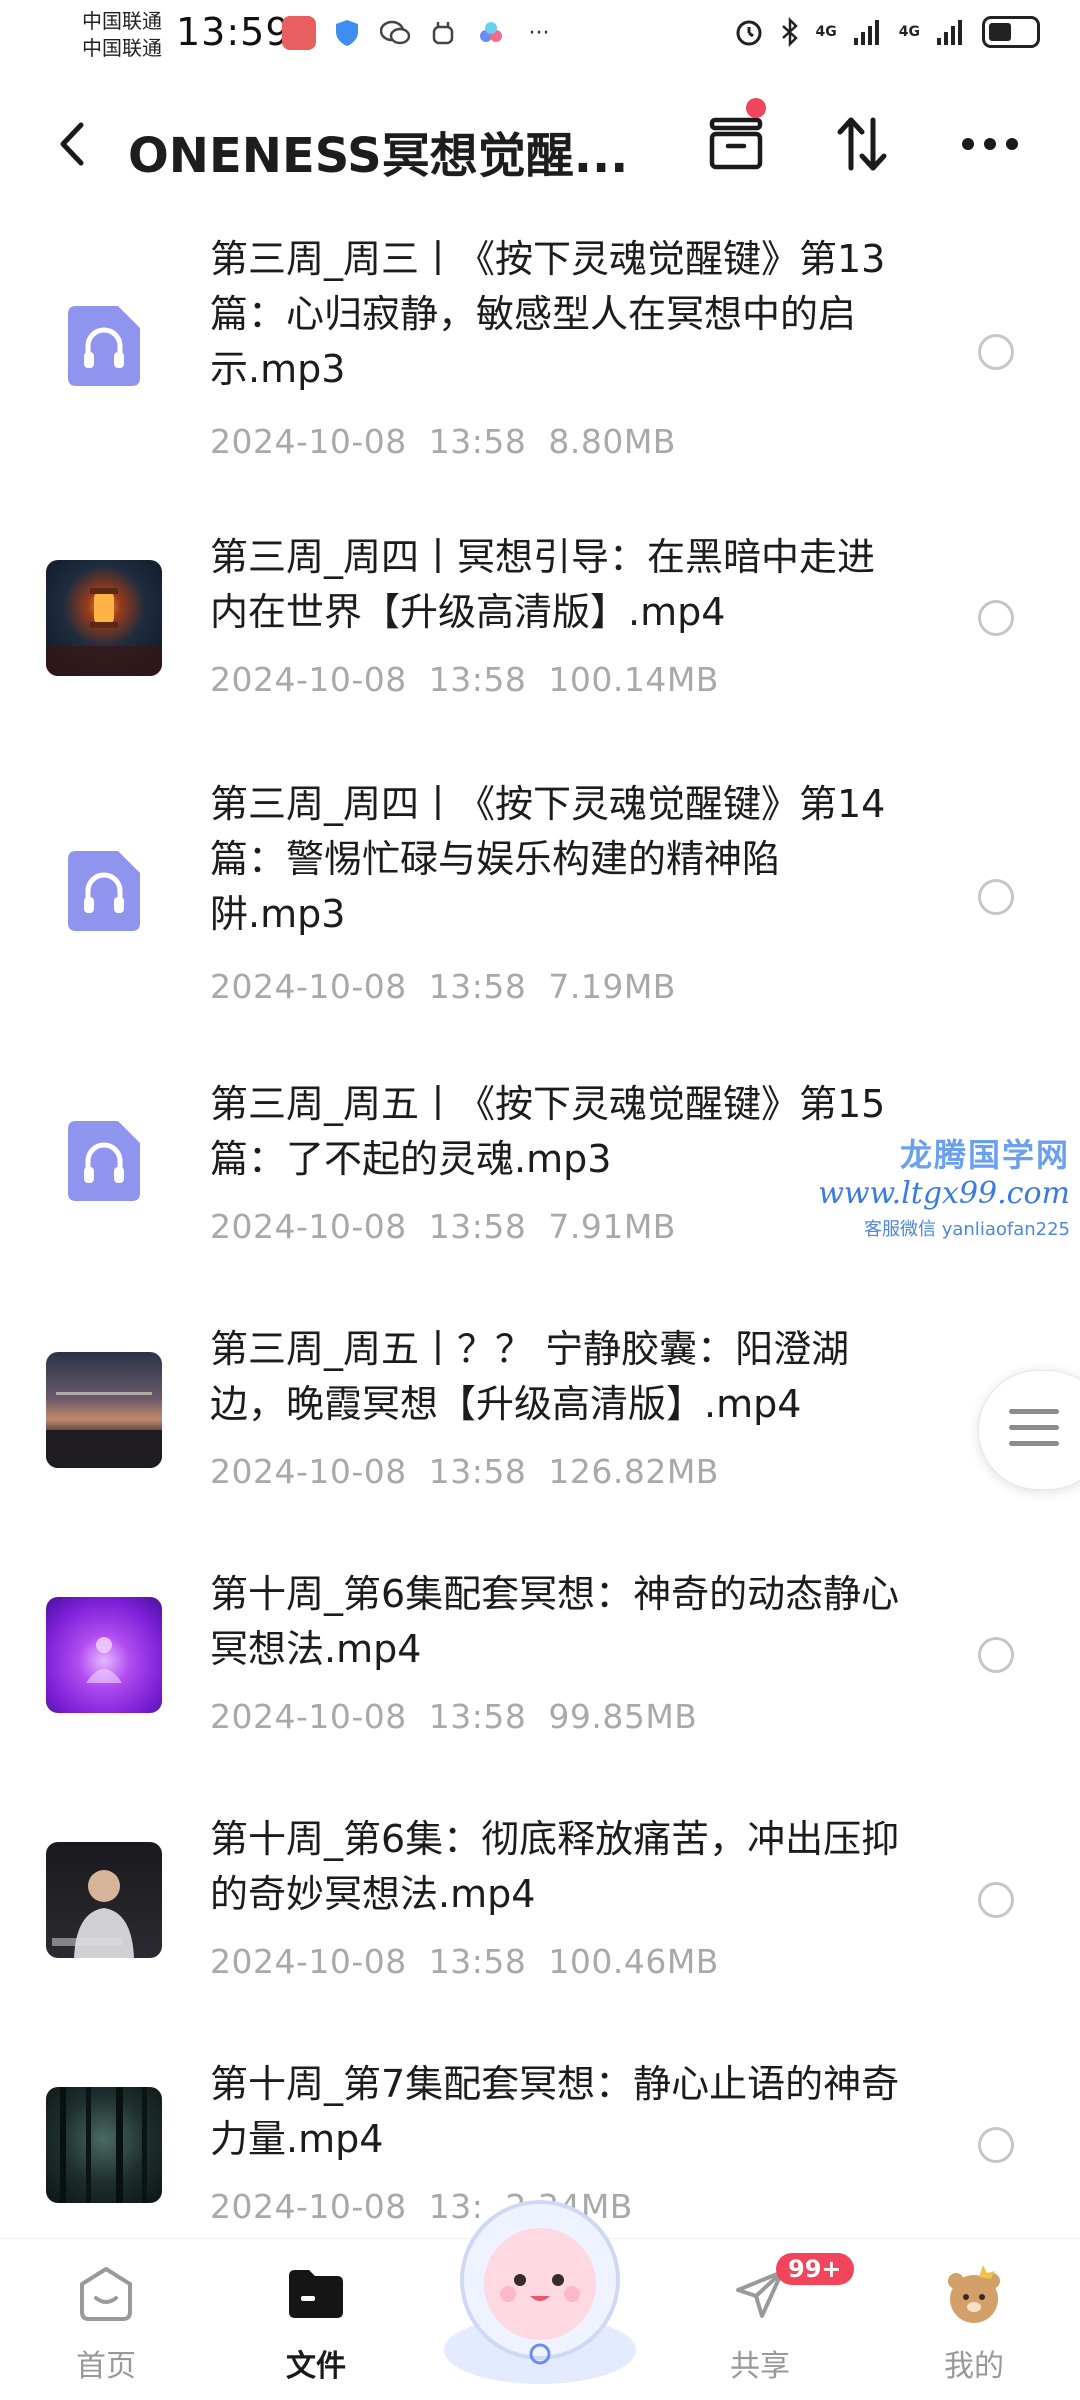  Describe the element at coordinates (767, 2319) in the screenshot. I see `nav-share: 99+ 共享` at that location.